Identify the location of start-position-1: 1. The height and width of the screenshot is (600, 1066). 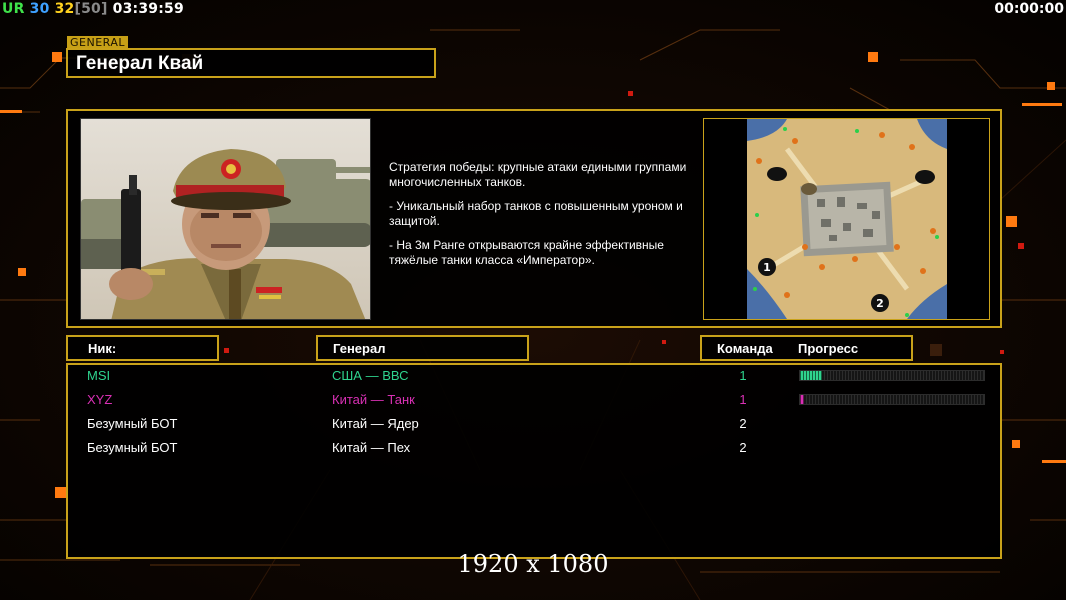
(767, 267).